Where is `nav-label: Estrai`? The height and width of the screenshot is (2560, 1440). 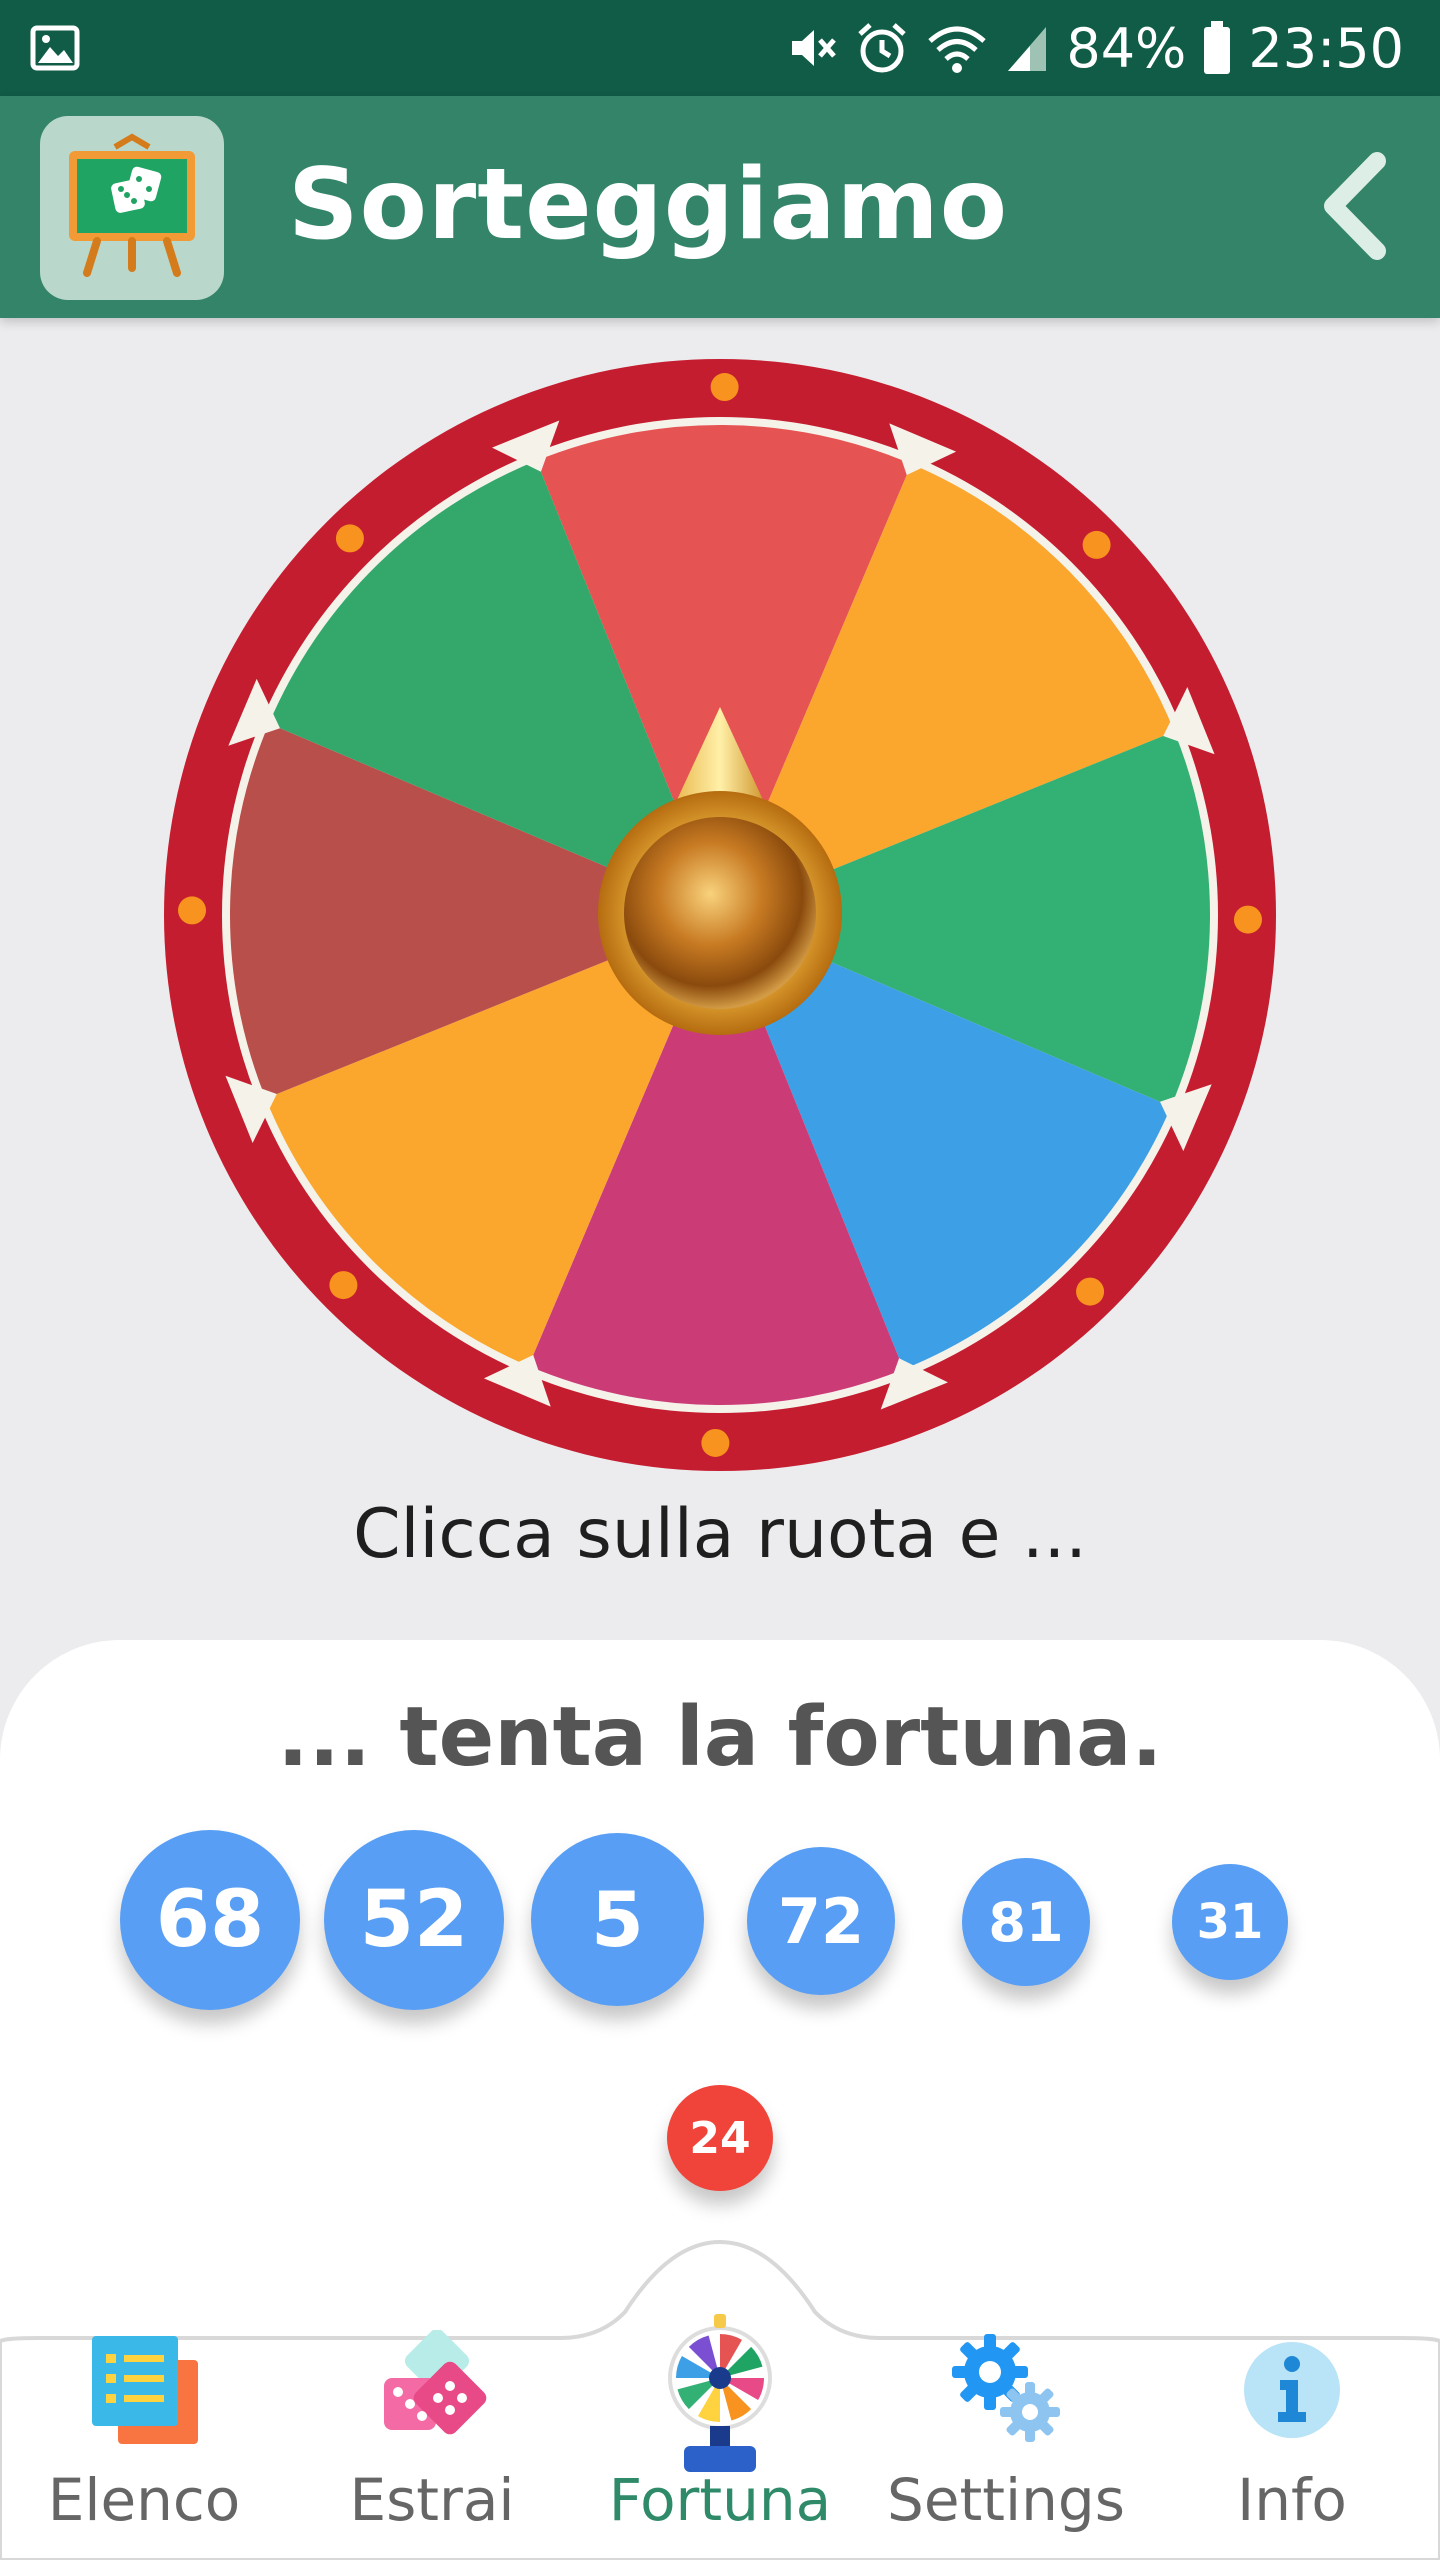 nav-label: Estrai is located at coordinates (432, 2500).